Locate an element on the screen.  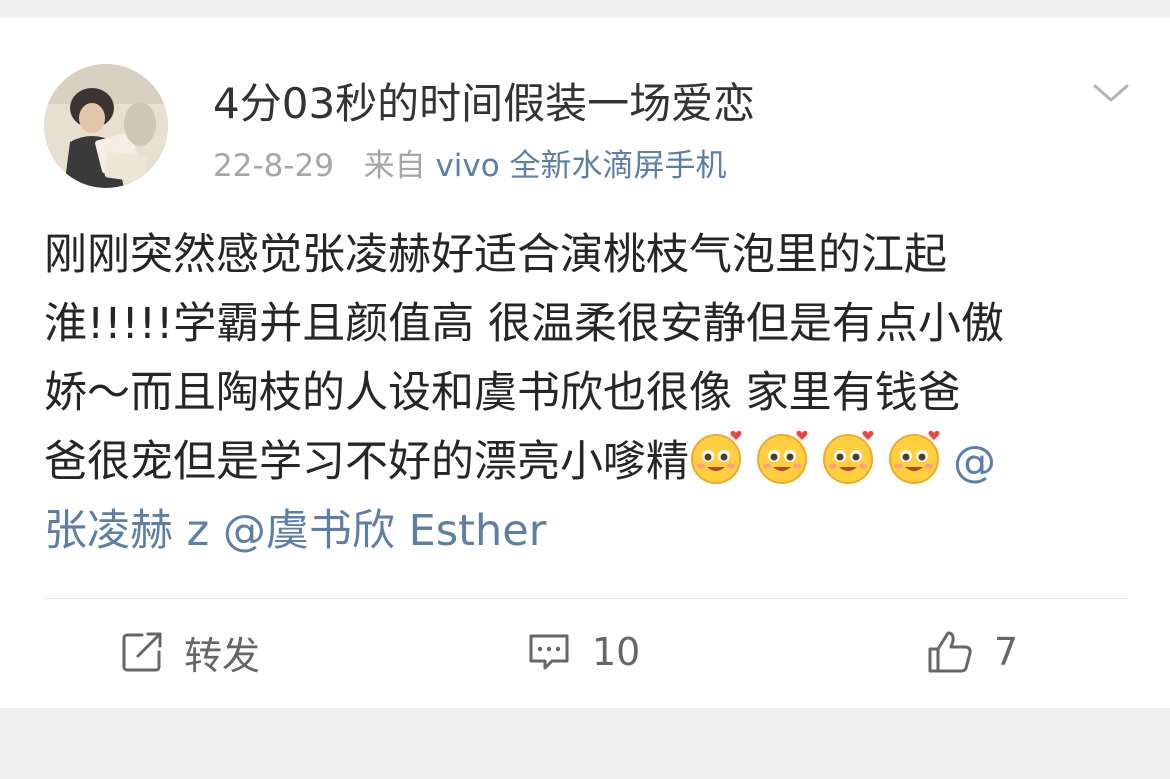
post-text-line: 淮!!!!!学霸并且颜值高 很温柔很安静但是有点小傲 is located at coordinates (524, 324).